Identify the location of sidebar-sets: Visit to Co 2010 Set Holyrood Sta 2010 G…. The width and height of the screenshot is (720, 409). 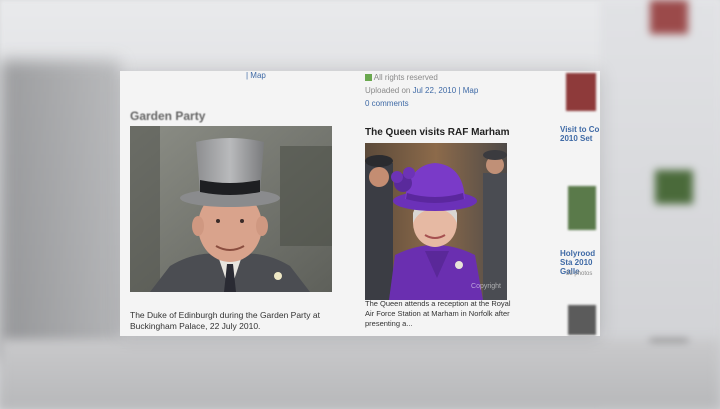
(580, 203).